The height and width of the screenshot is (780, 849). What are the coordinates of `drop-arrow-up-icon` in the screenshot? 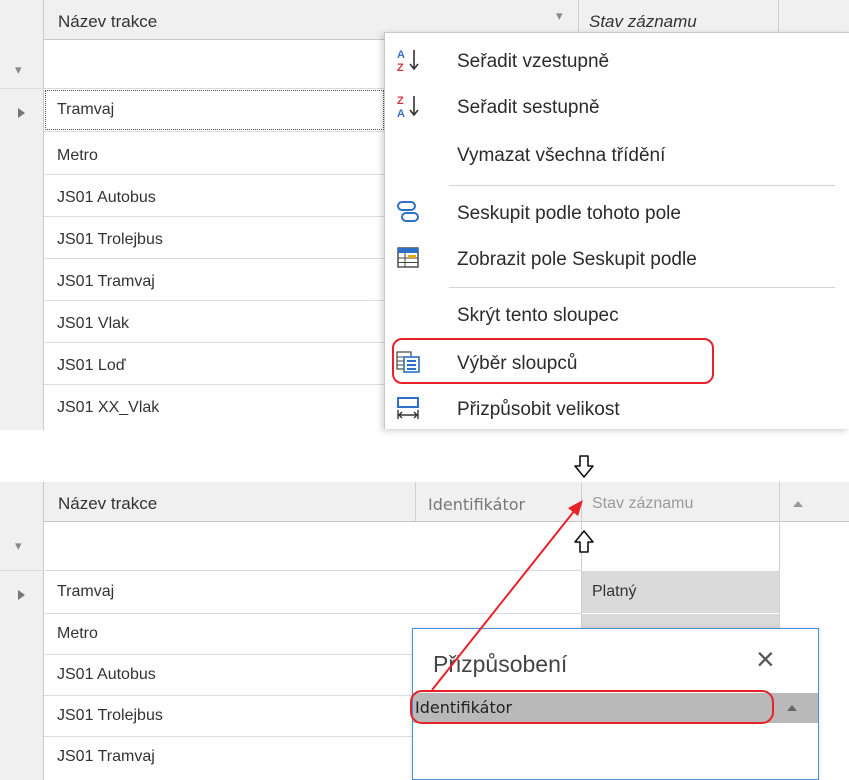 It's located at (584, 542).